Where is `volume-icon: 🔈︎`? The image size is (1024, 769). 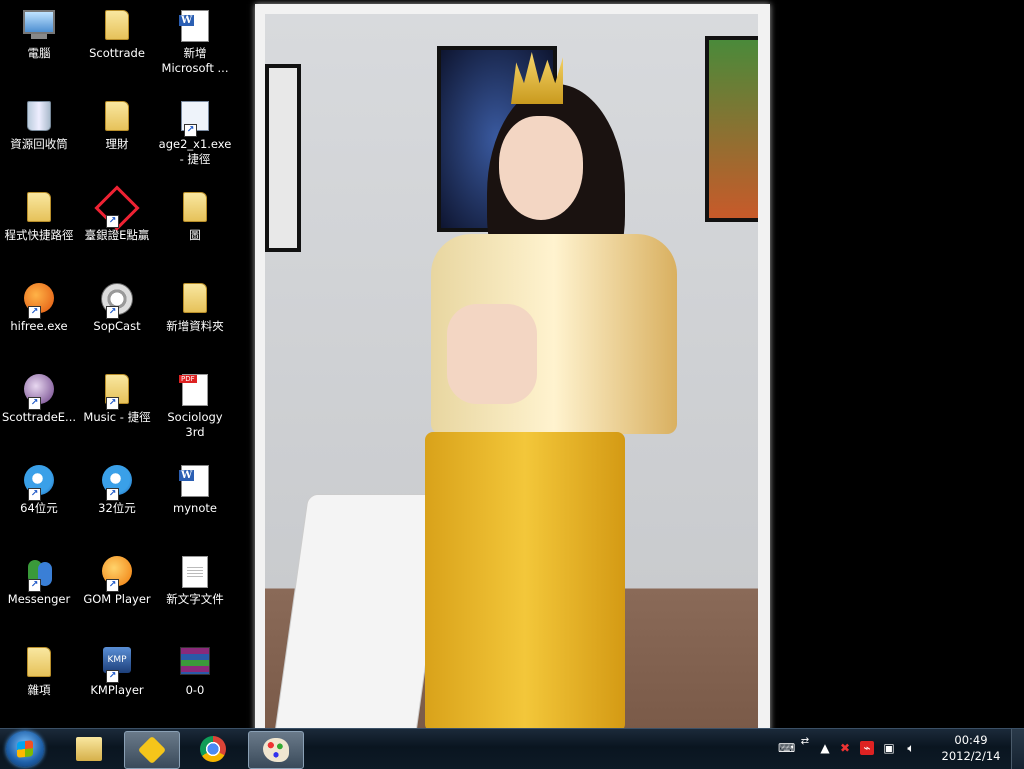 volume-icon: 🔈︎ is located at coordinates (911, 748).